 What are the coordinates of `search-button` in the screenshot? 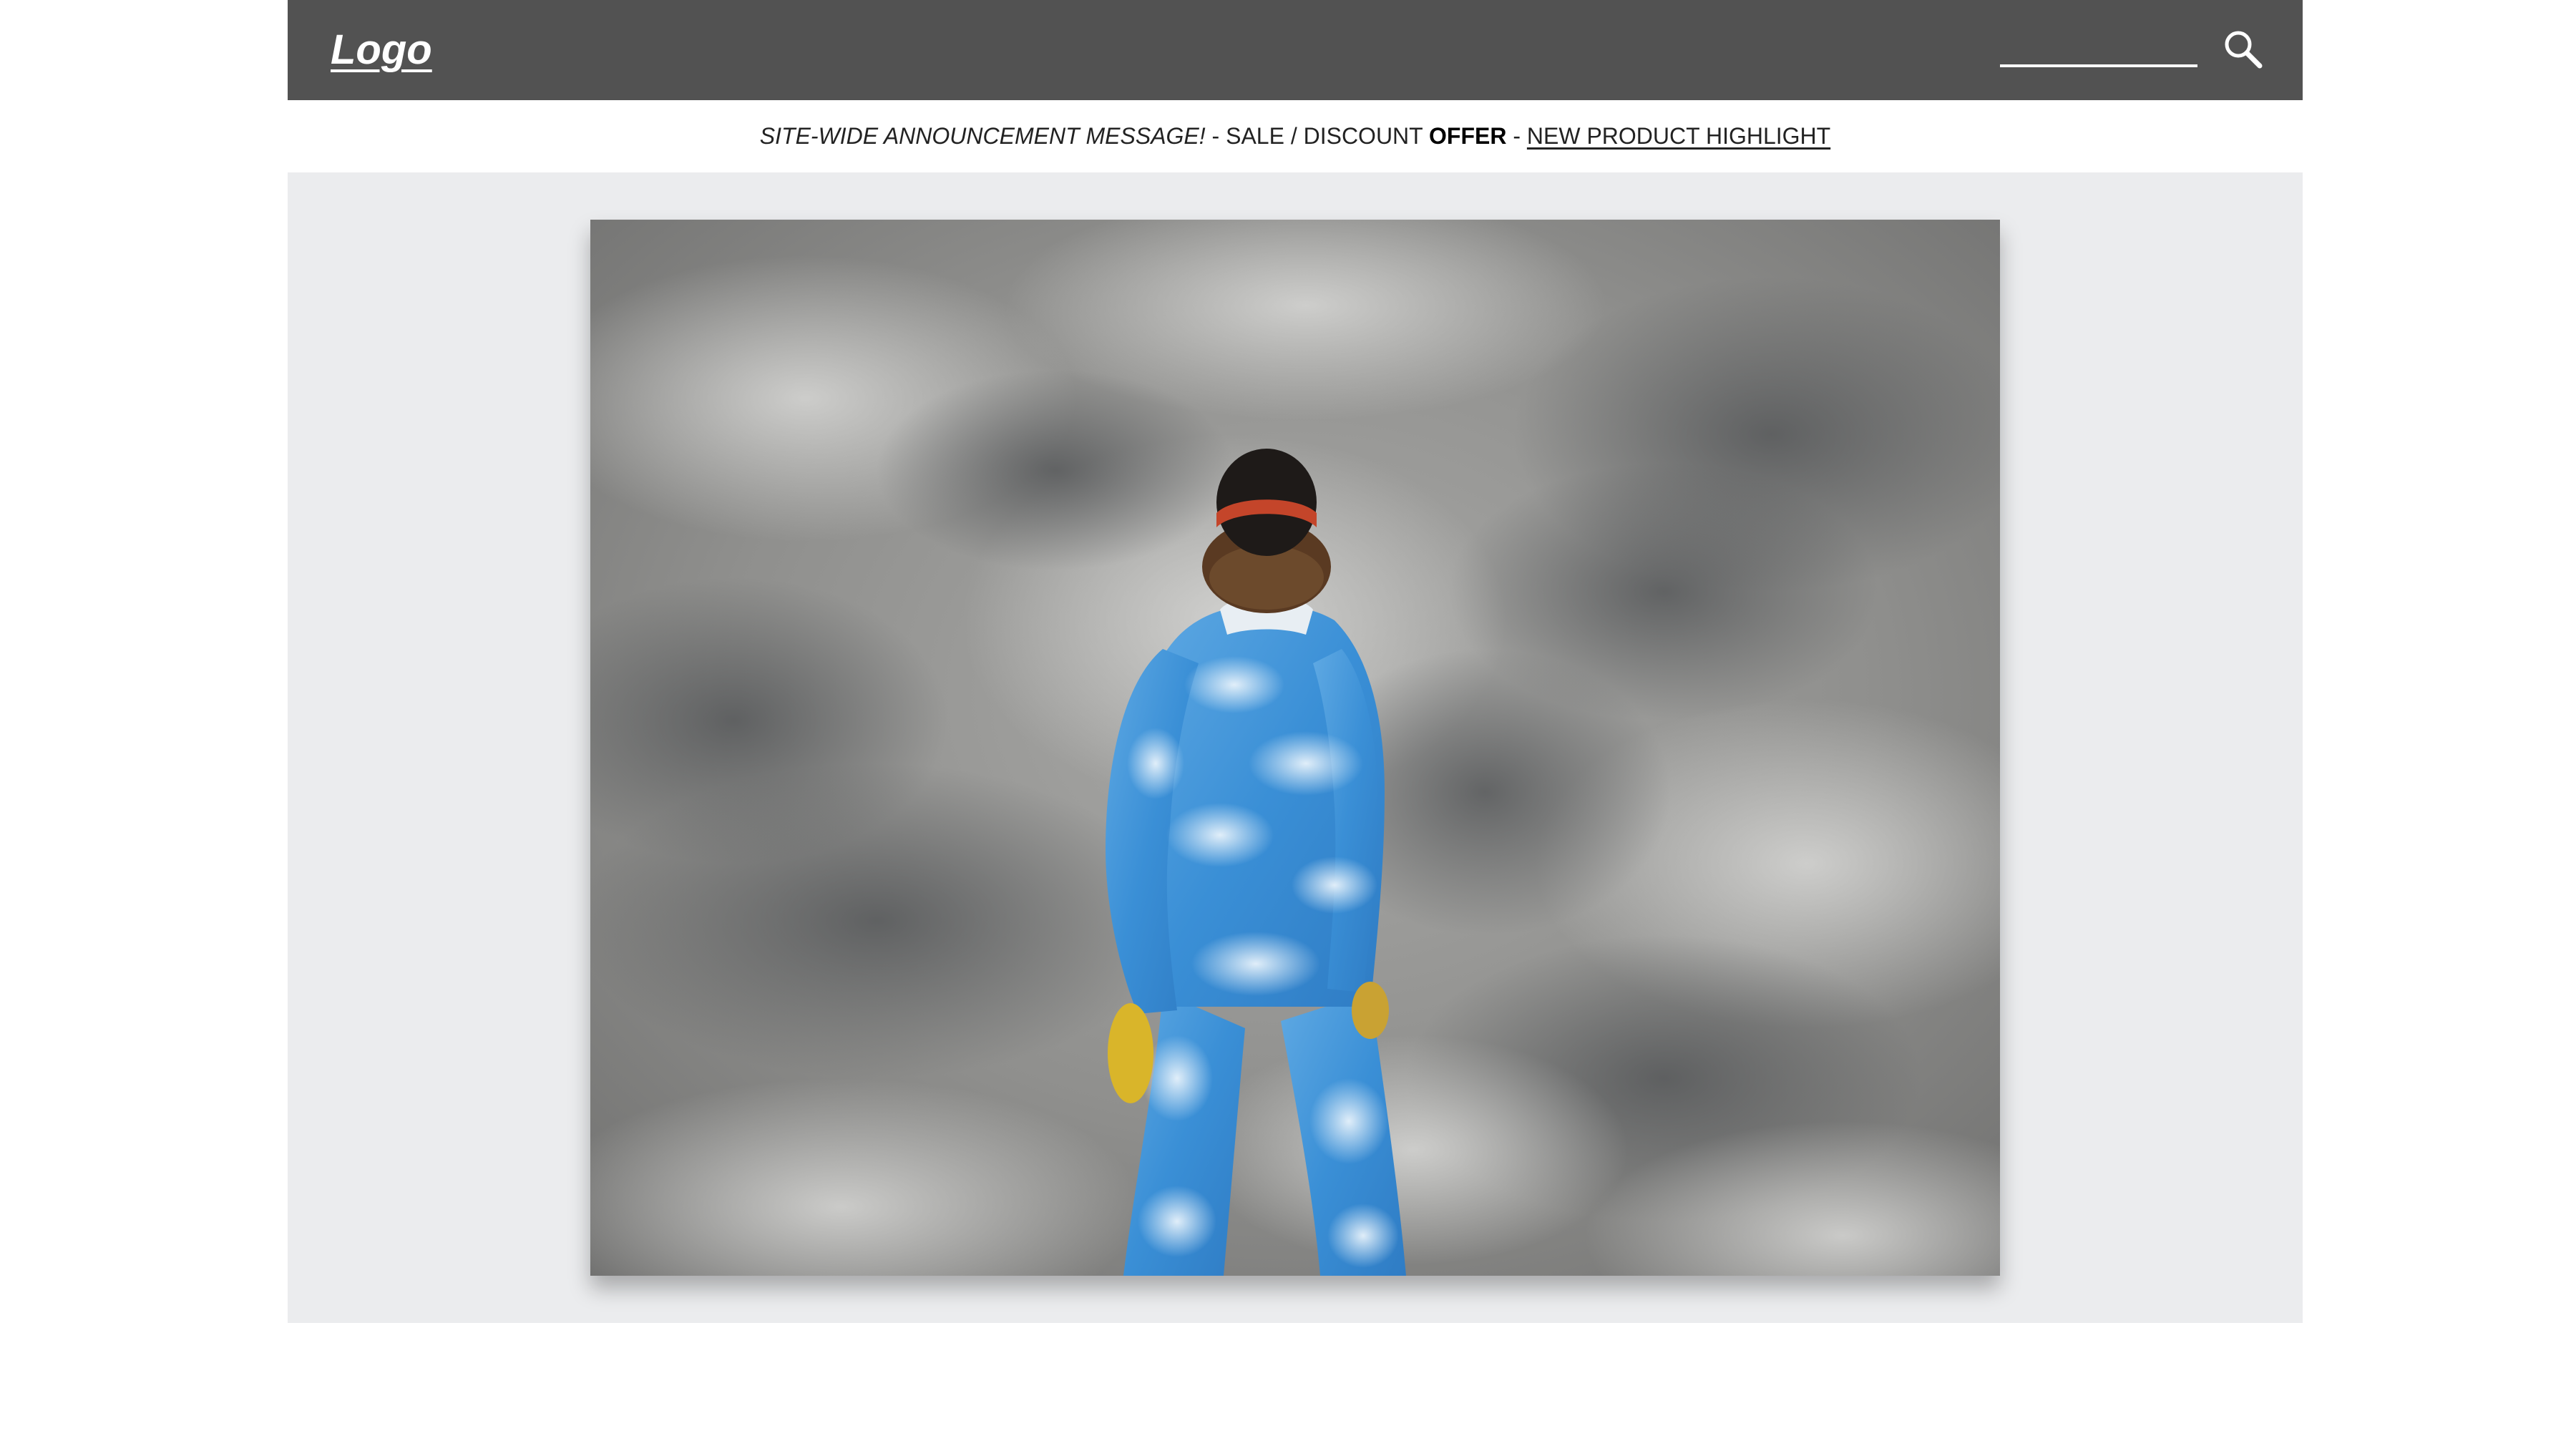 It's located at (2245, 51).